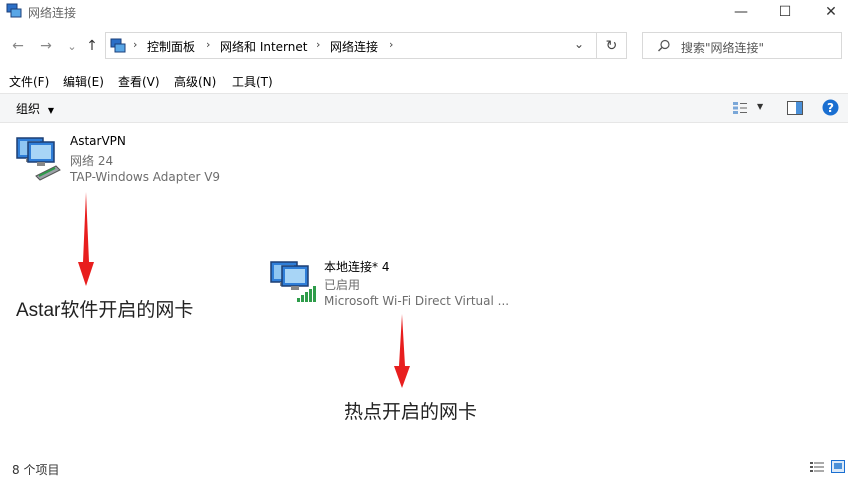  Describe the element at coordinates (14, 10) in the screenshot. I see `network-connections-icon` at that location.